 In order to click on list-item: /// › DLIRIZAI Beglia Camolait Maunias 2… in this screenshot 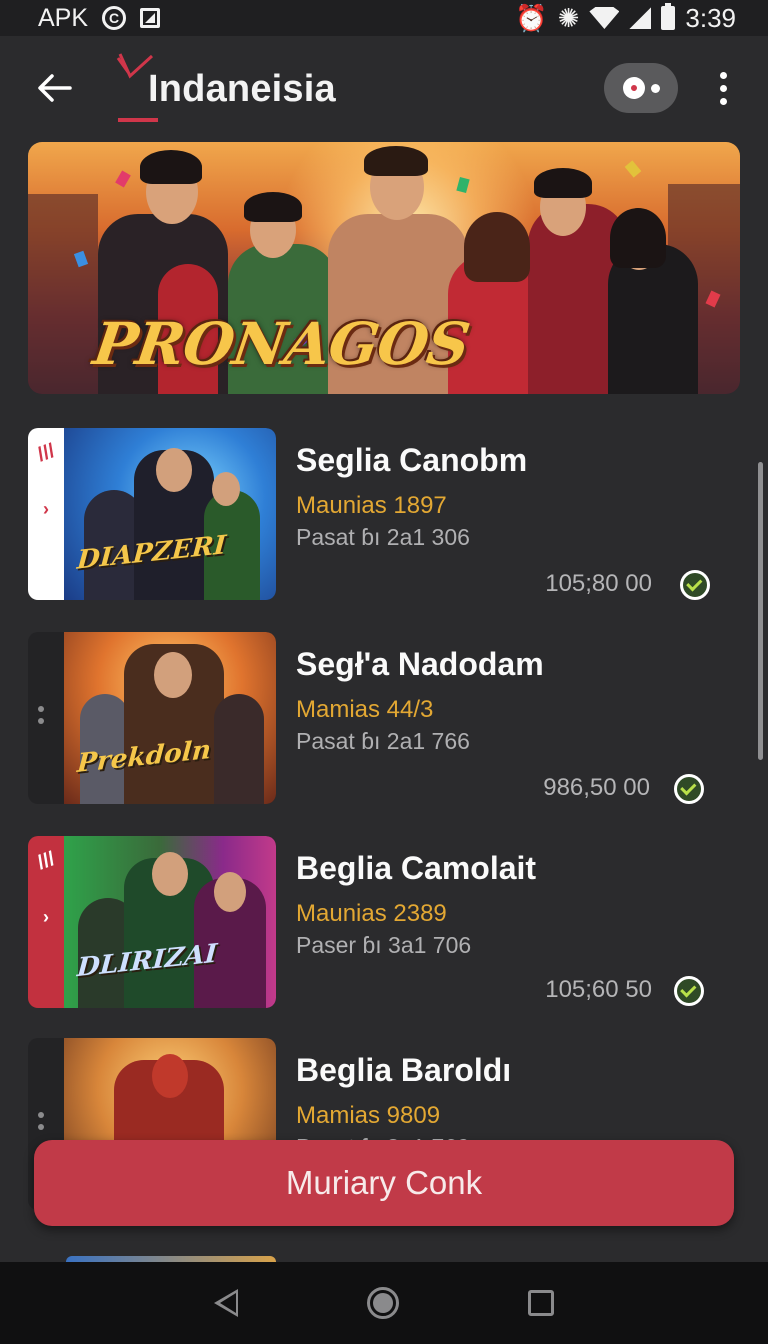, I will do `click(384, 922)`.